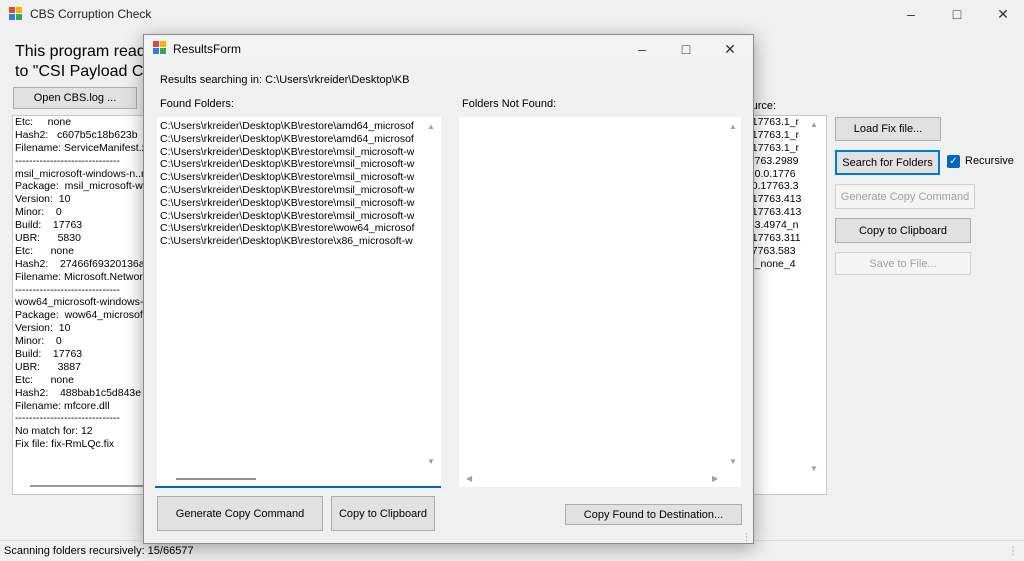 The height and width of the screenshot is (561, 1024). Describe the element at coordinates (509, 104) in the screenshot. I see `folders-not-found-label: Folders Not Found:` at that location.